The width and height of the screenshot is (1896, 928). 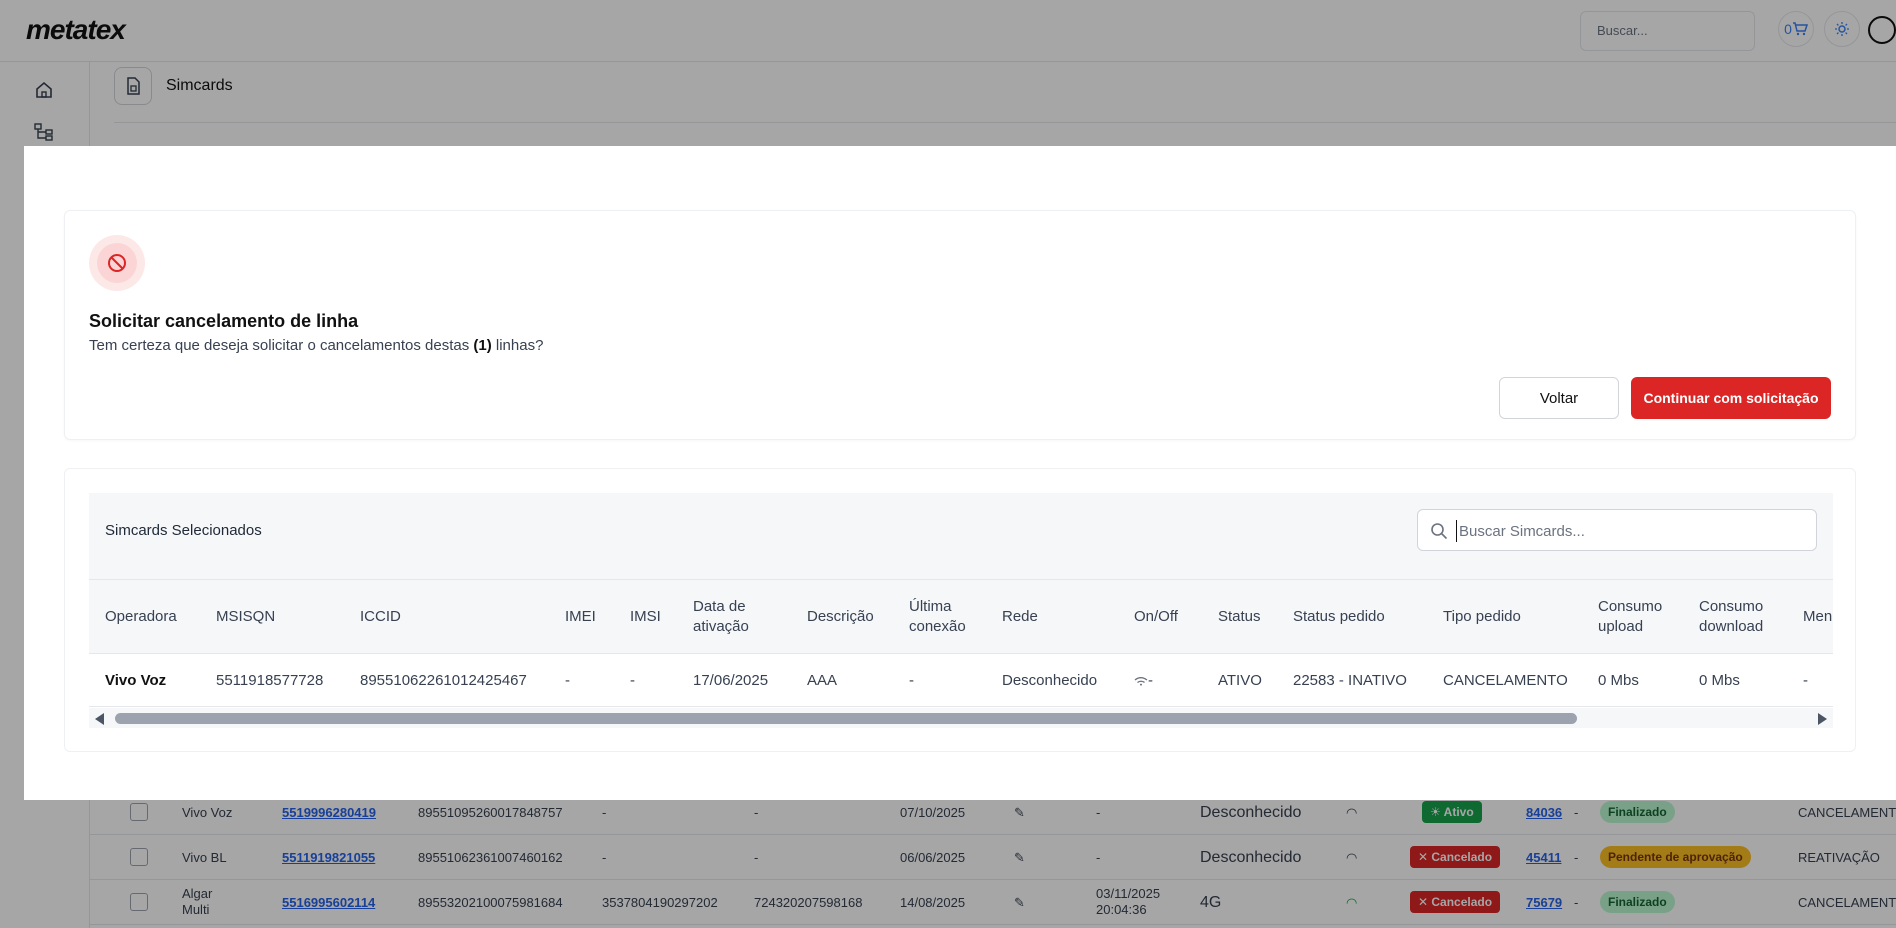 What do you see at coordinates (960, 170) in the screenshot?
I see `dialog-header-space` at bounding box center [960, 170].